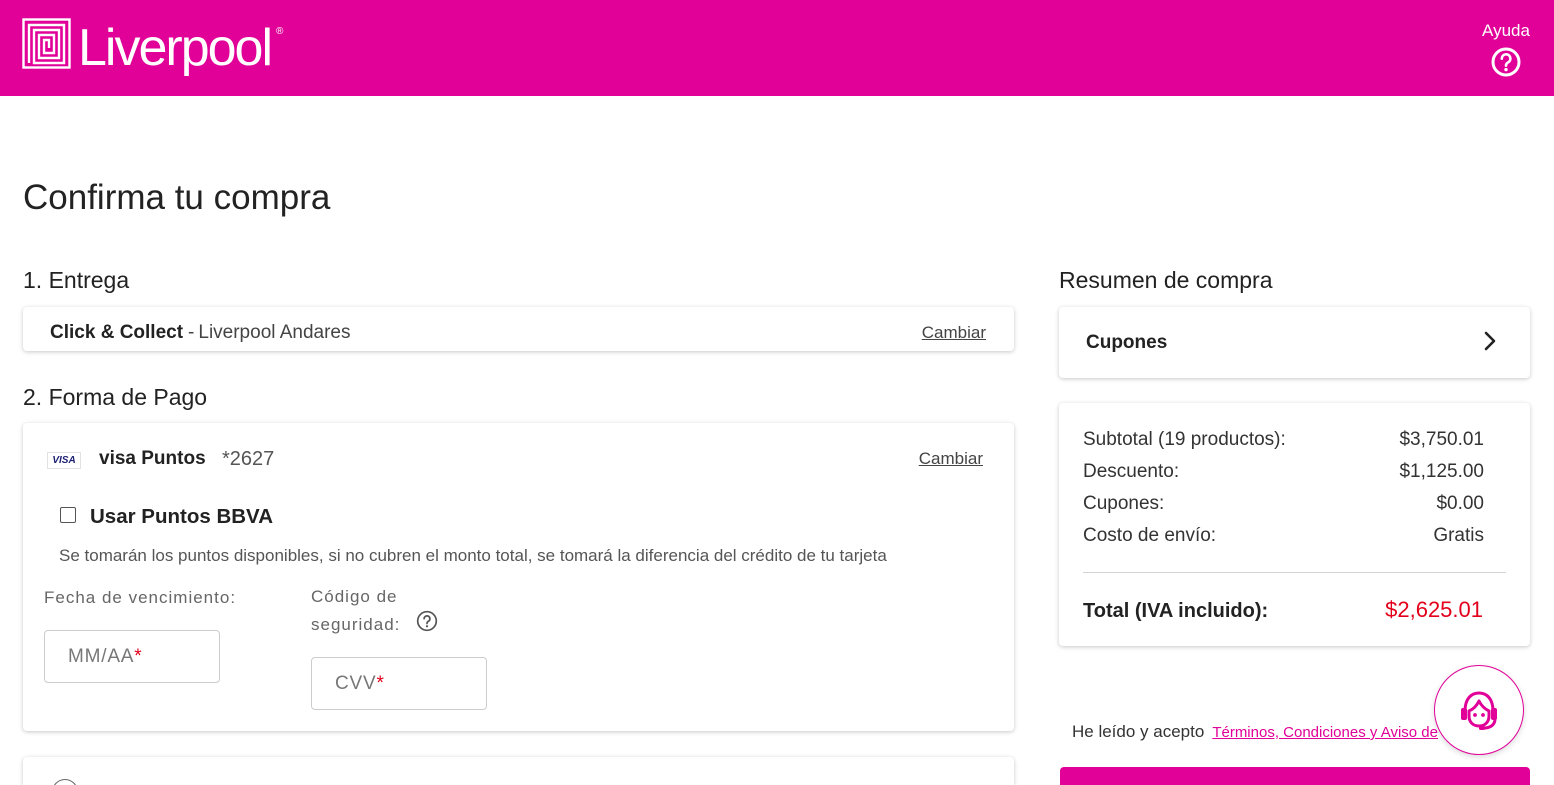 The width and height of the screenshot is (1554, 785). Describe the element at coordinates (1138, 731) in the screenshot. I see `terms-prefix: He leído y acepto` at that location.